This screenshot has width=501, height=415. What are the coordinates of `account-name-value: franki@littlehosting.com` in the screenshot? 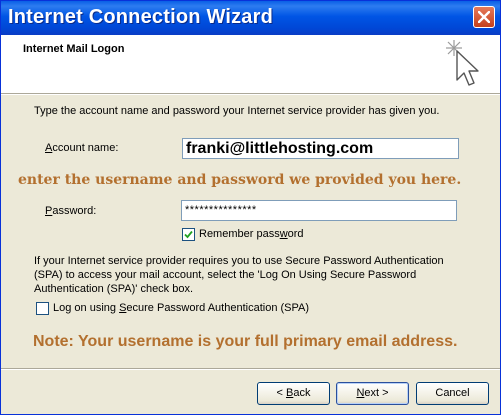 It's located at (280, 148).